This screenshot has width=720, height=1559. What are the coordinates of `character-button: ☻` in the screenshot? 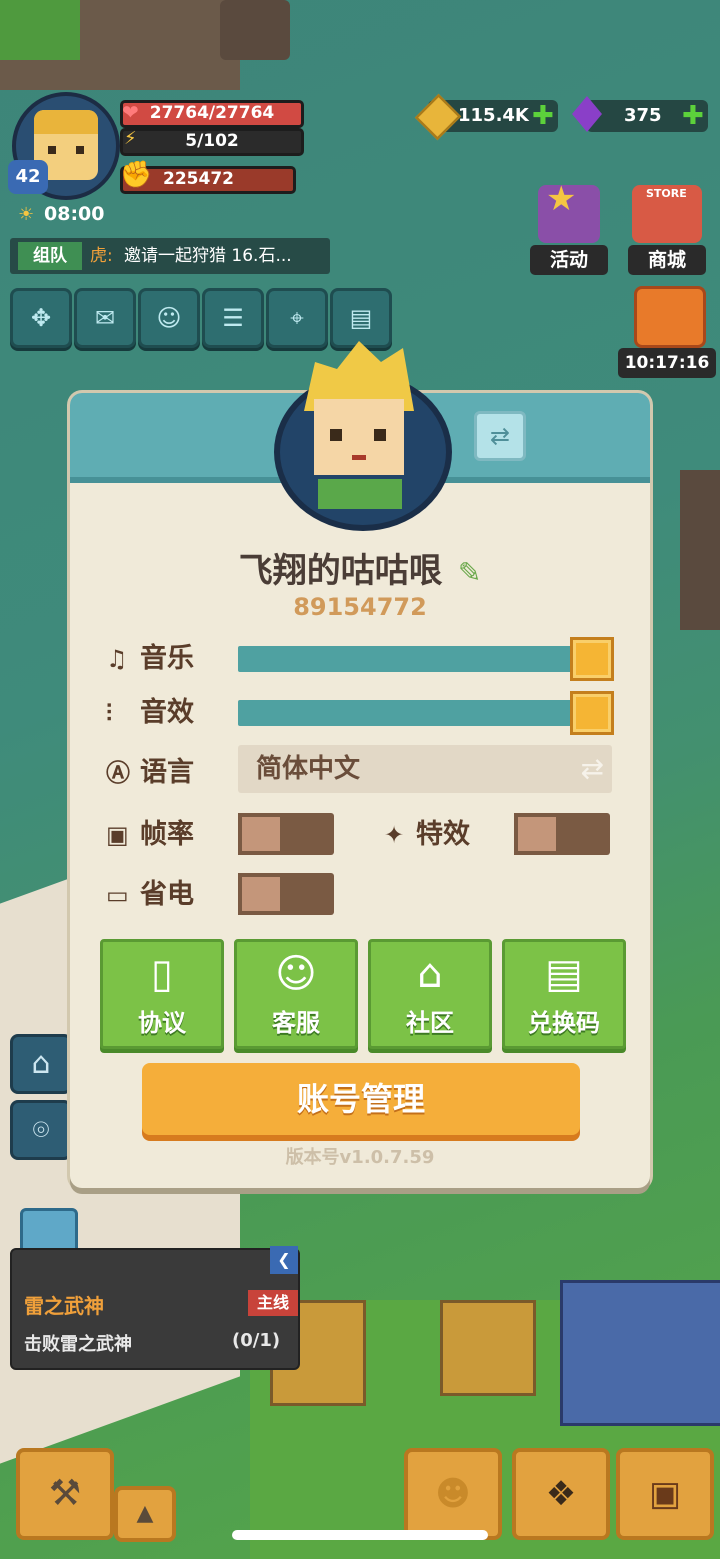 It's located at (453, 1494).